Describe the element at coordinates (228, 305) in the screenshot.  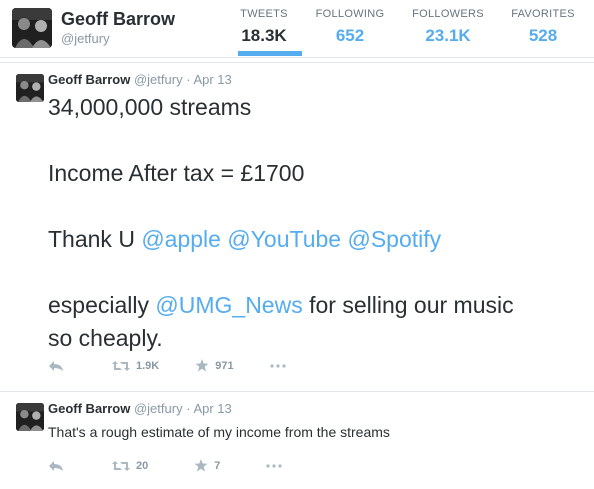
I see `mention-umg-news: @UMG_News` at that location.